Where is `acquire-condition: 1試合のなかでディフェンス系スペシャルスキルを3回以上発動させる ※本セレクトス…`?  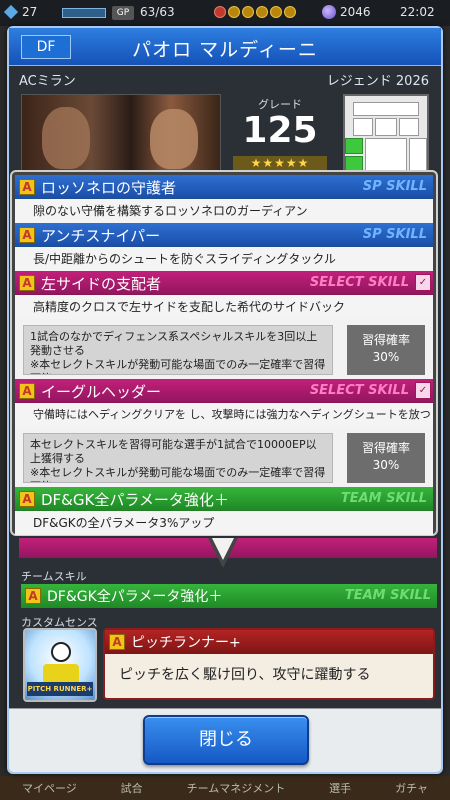
acquire-condition: 1試合のなかでディフェンス系スペシャルスキルを3回以上発動させる ※本セレクトス… is located at coordinates (224, 350).